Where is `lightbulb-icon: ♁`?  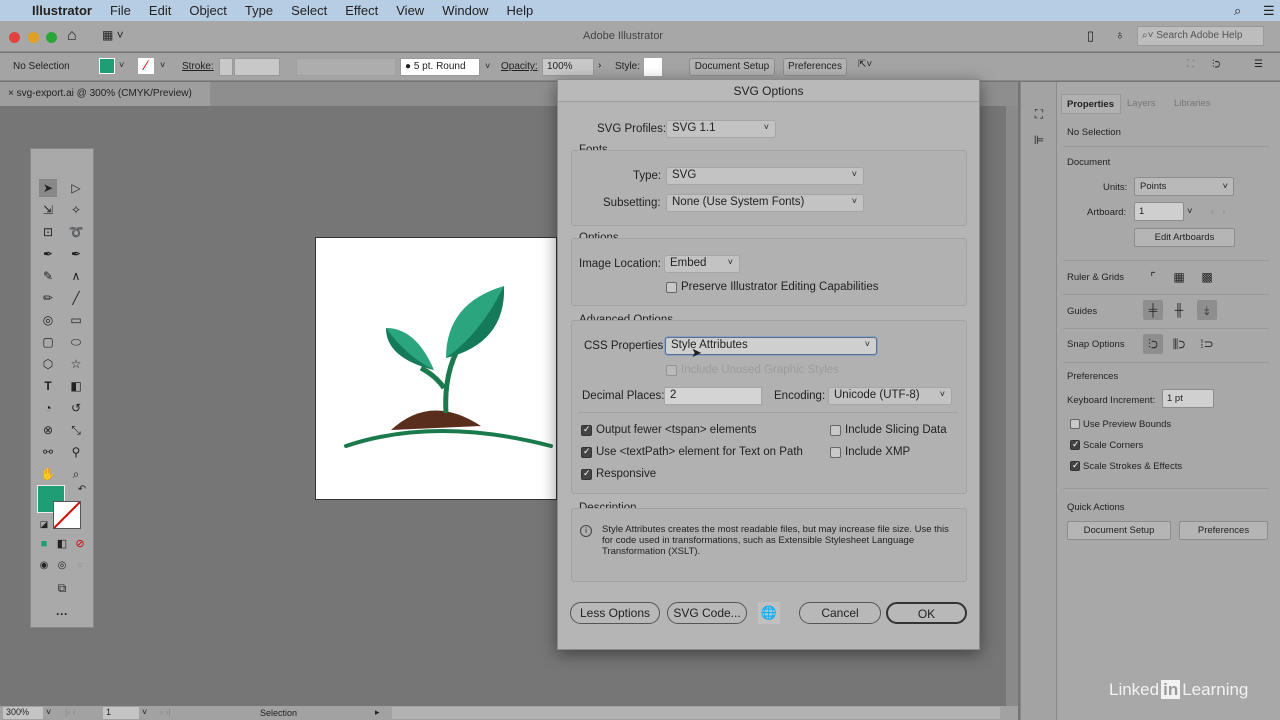
lightbulb-icon: ♁ is located at coordinates (1120, 34).